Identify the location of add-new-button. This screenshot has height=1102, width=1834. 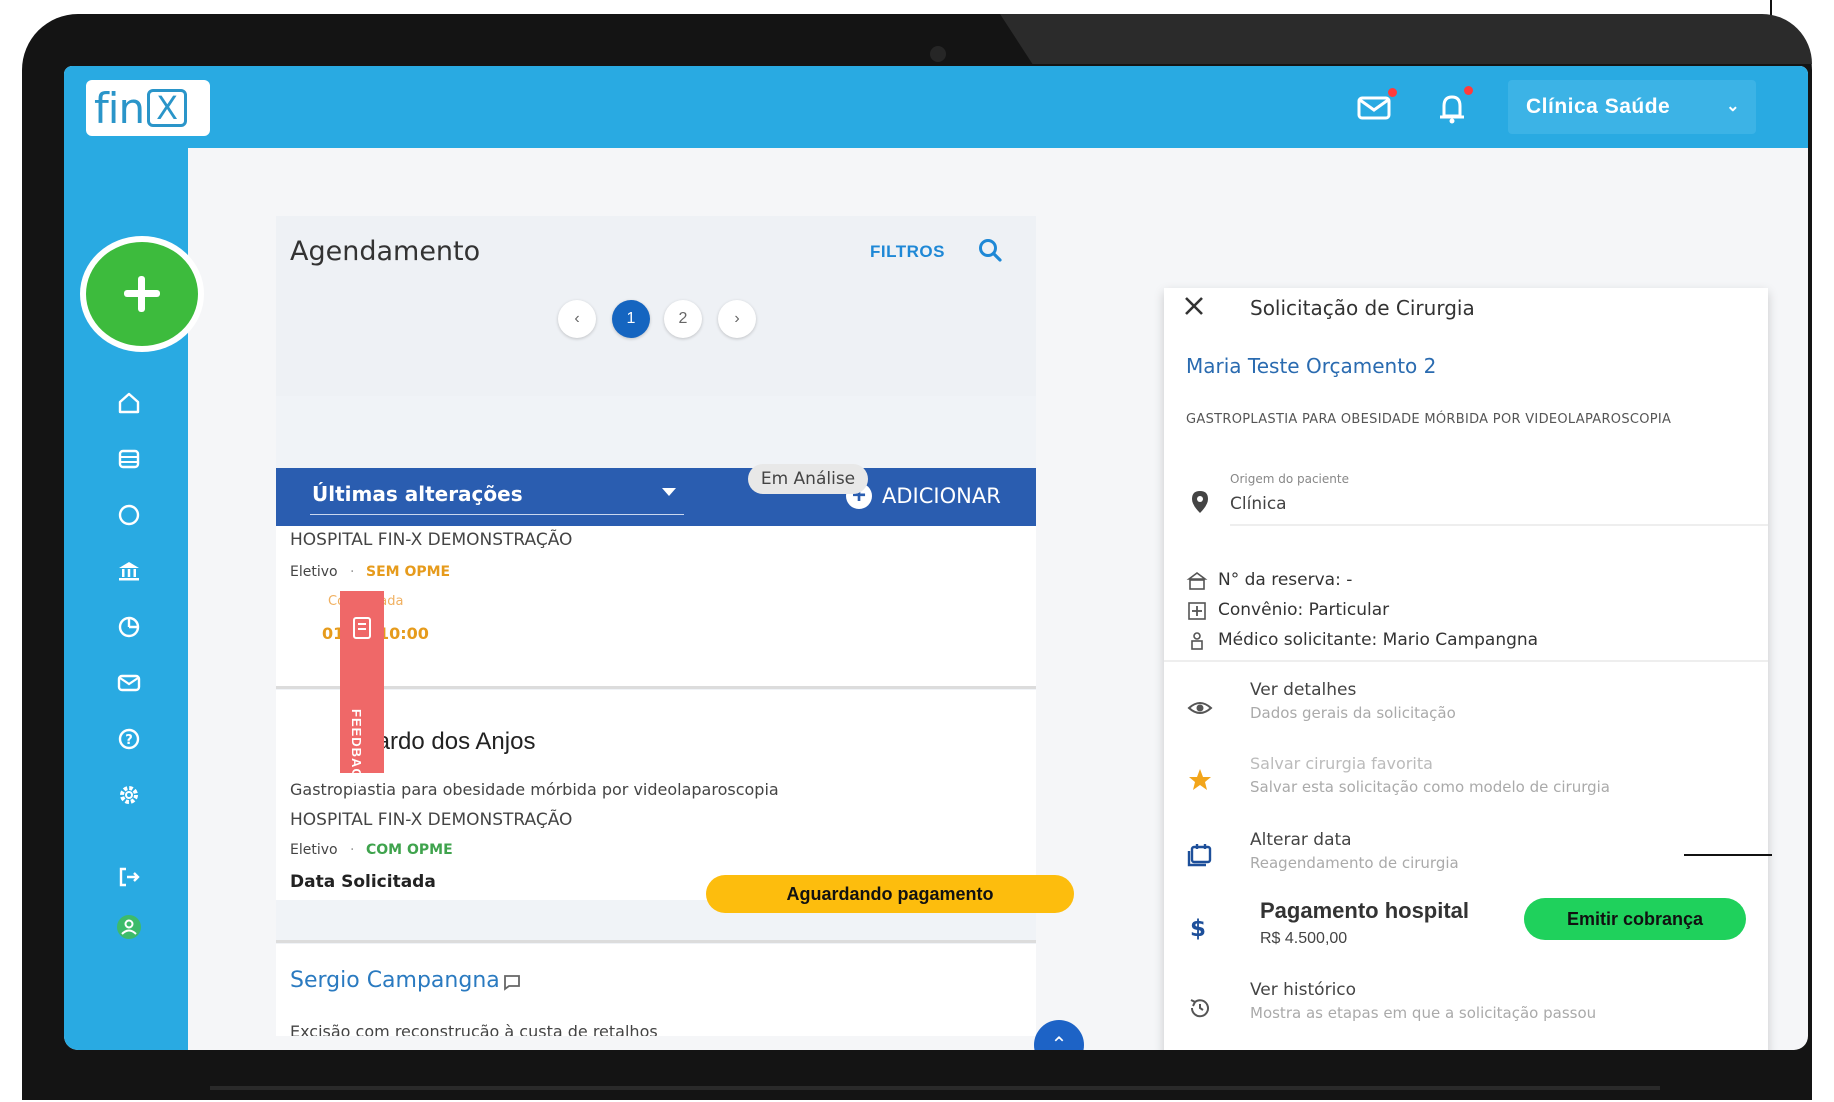
(142, 294).